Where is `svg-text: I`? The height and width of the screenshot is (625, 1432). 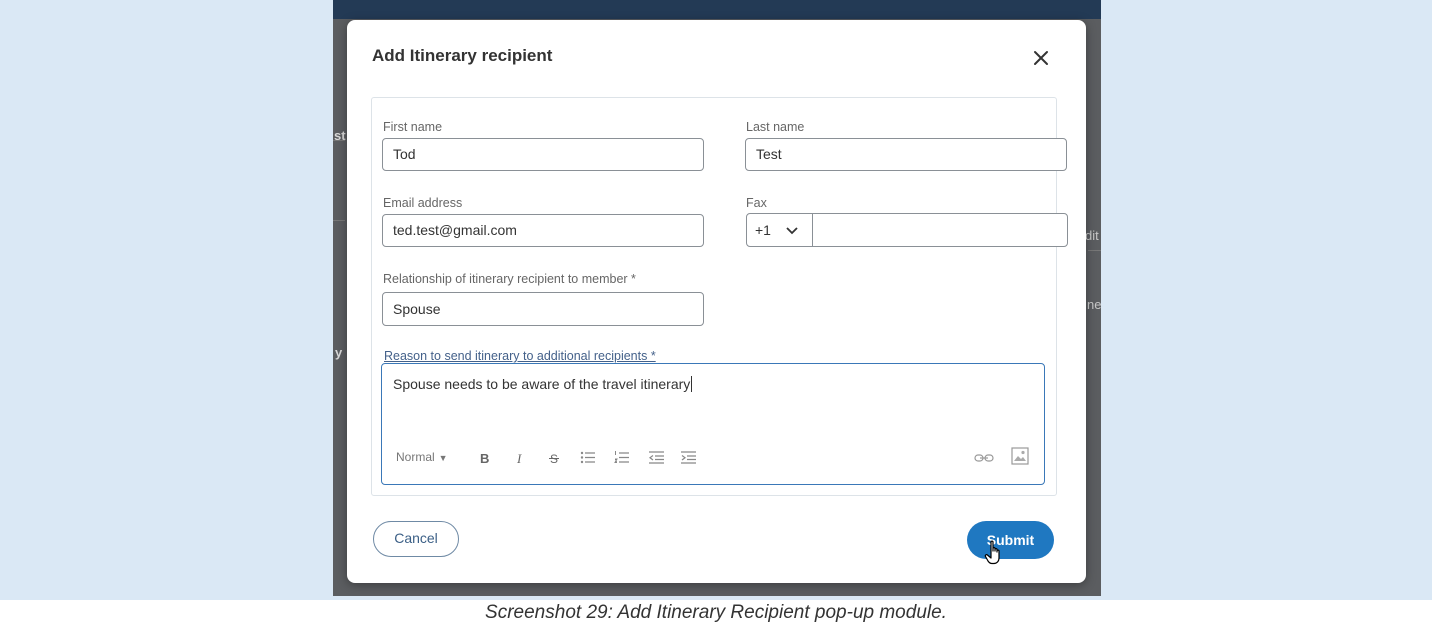
svg-text: I is located at coordinates (519, 458).